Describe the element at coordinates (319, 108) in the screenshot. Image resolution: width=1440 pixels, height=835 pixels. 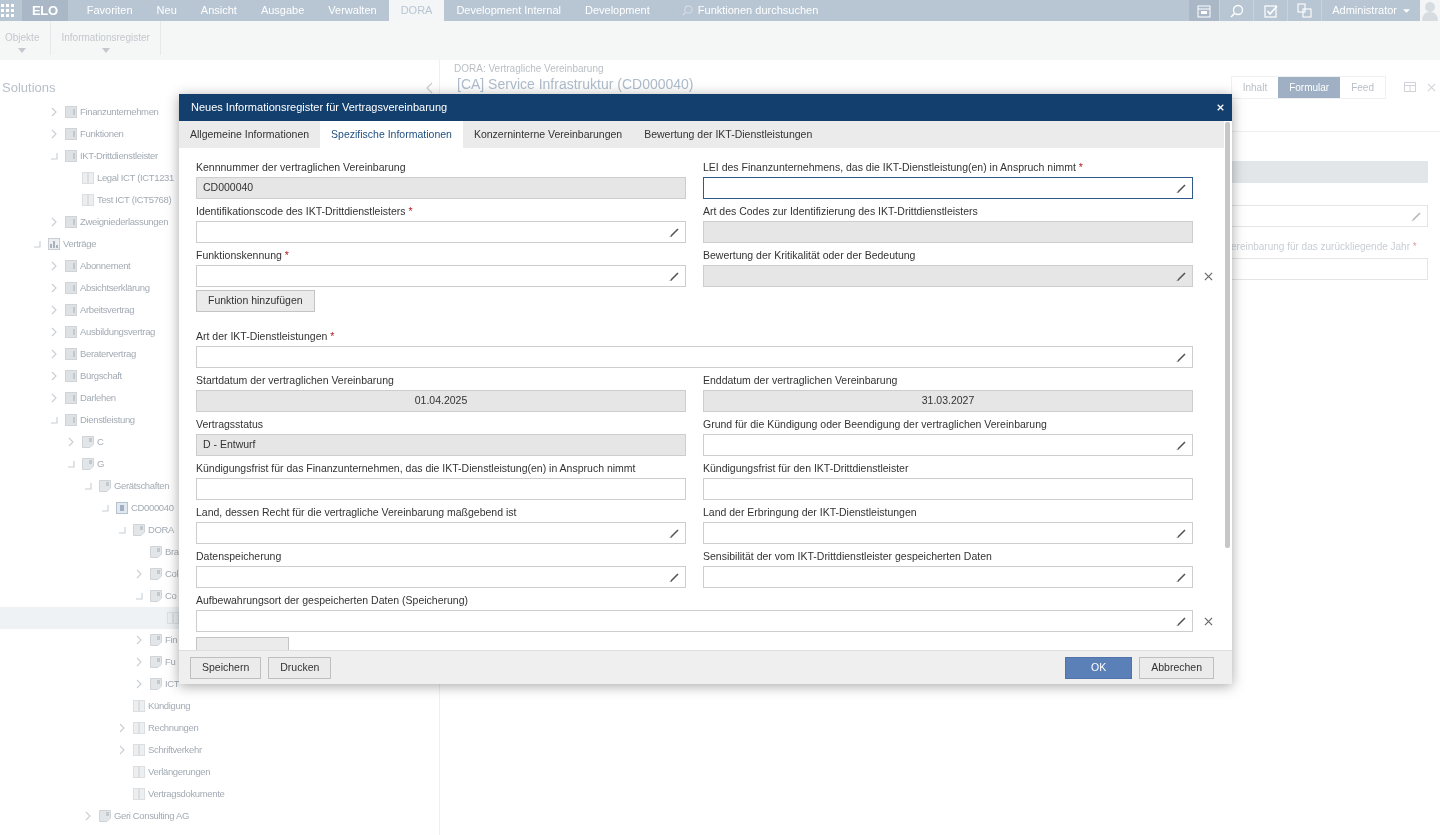
I see `dialog-title: Neues Informationsregister für Vertragsvereinbarung` at that location.